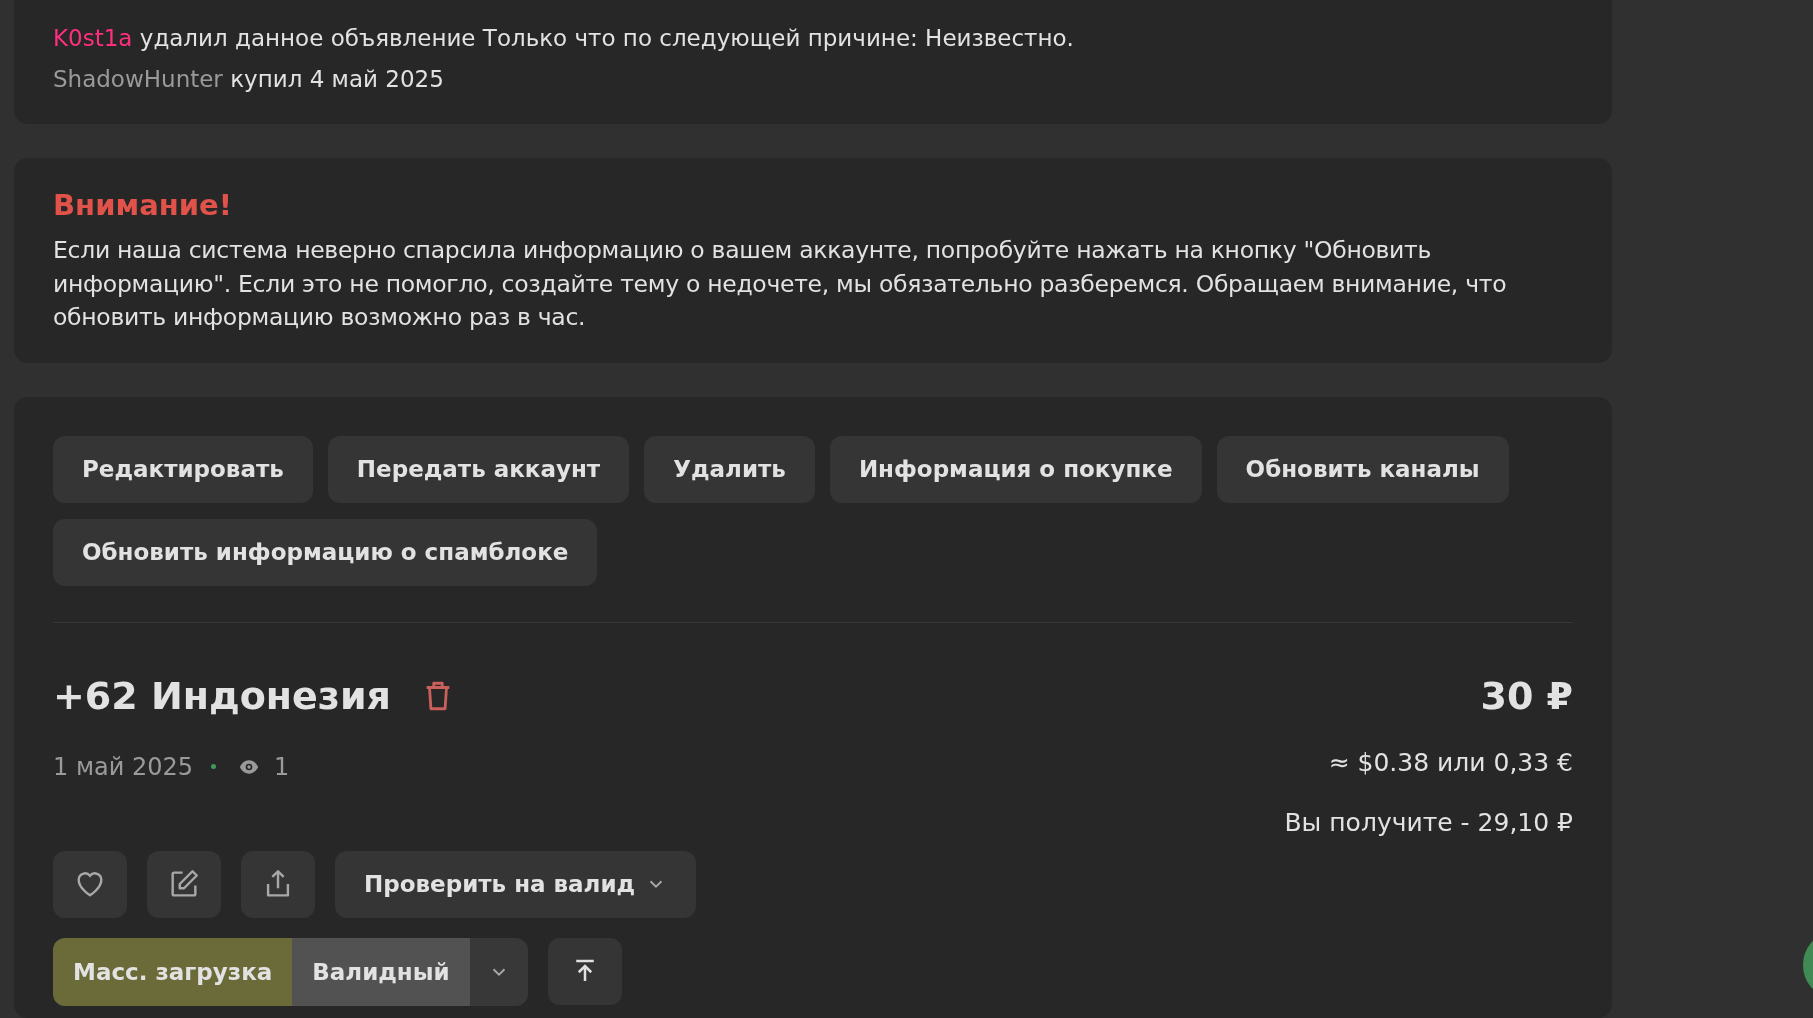  Describe the element at coordinates (143, 205) in the screenshot. I see `notice-title: Внимание!` at that location.